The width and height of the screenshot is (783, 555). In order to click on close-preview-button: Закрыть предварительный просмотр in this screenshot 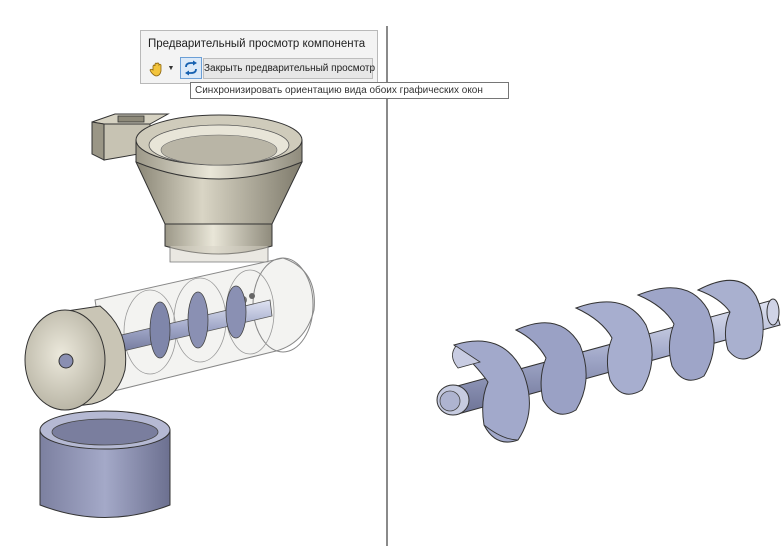, I will do `click(289, 68)`.